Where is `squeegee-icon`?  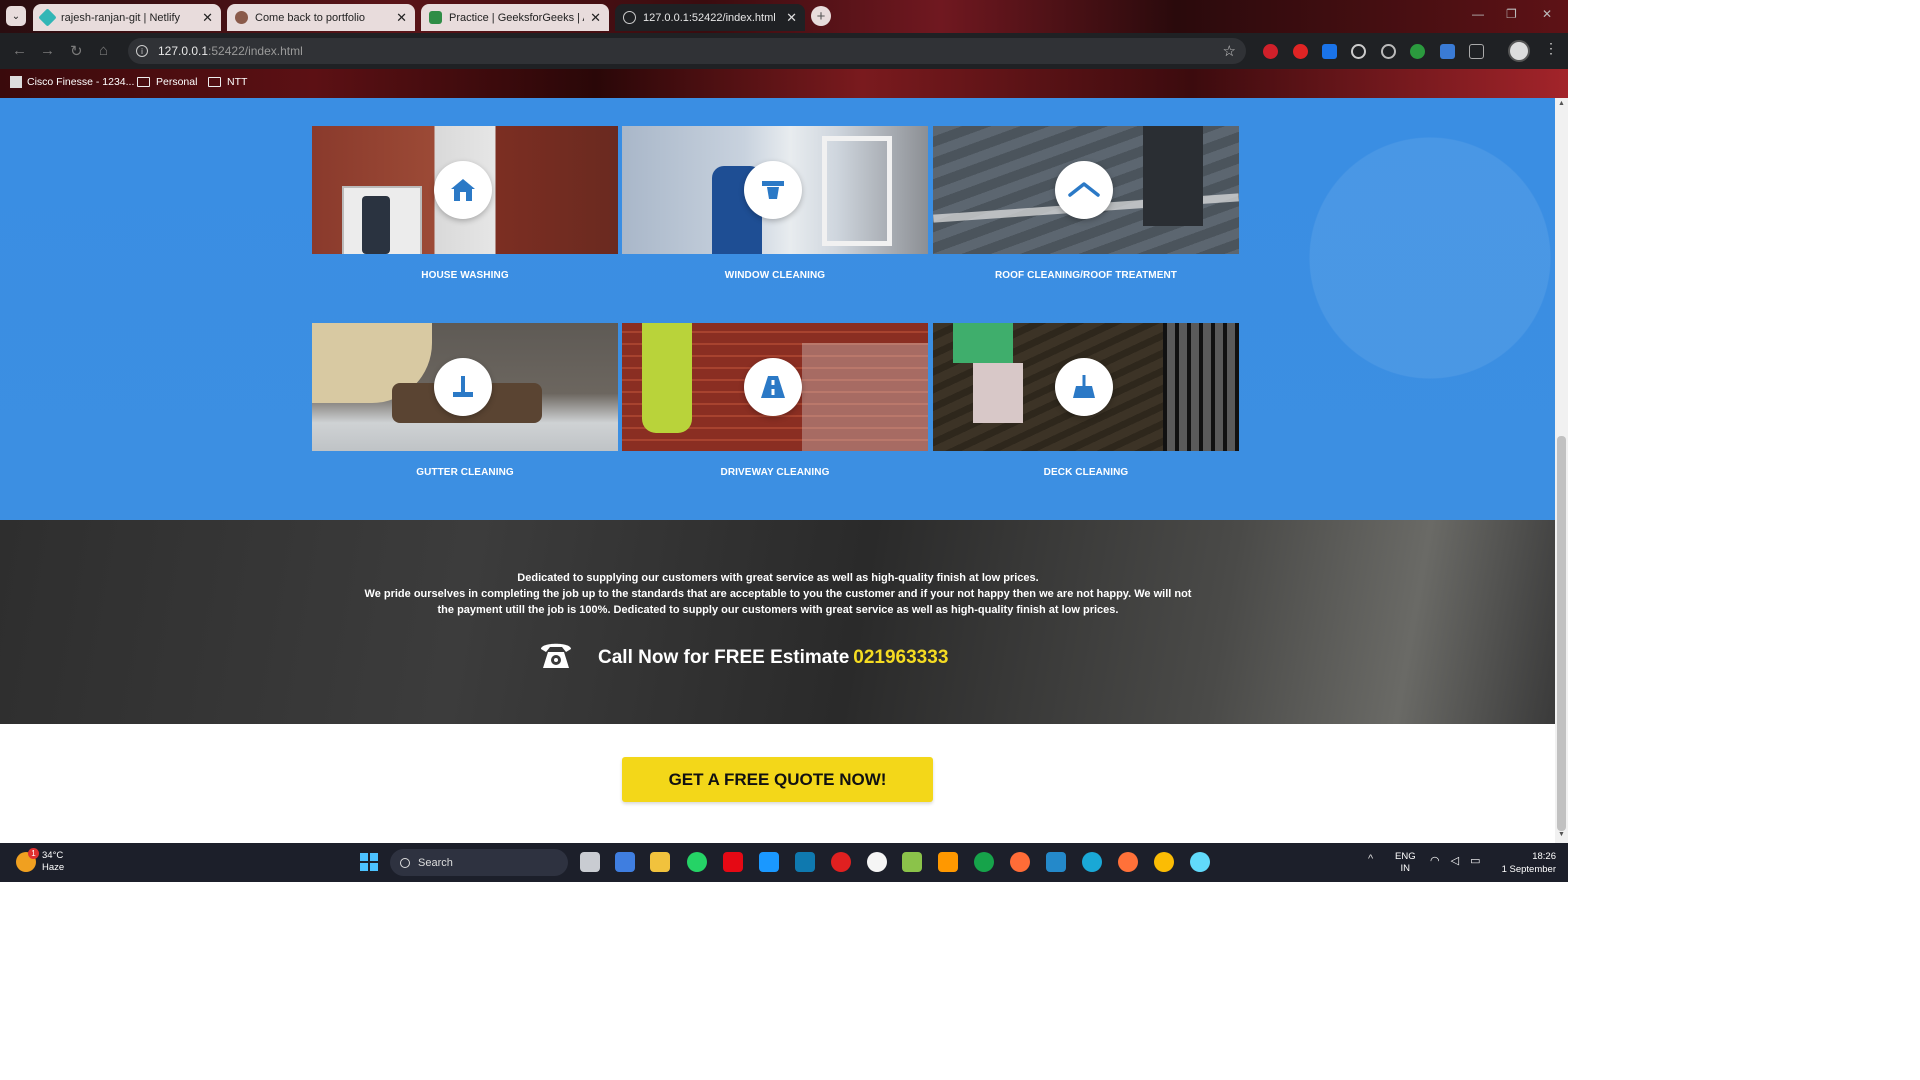
squeegee-icon is located at coordinates (773, 190).